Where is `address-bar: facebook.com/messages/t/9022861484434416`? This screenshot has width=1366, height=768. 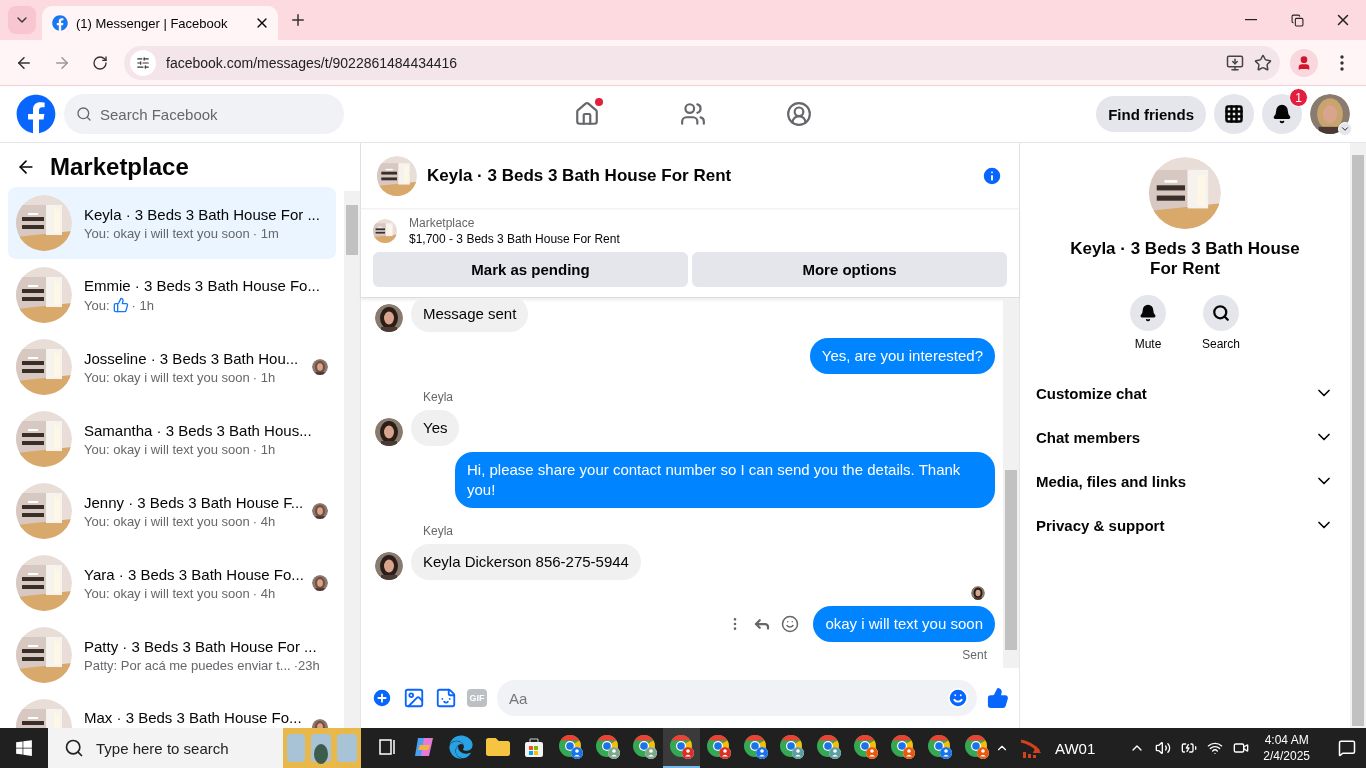 address-bar: facebook.com/messages/t/9022861484434416 is located at coordinates (702, 62).